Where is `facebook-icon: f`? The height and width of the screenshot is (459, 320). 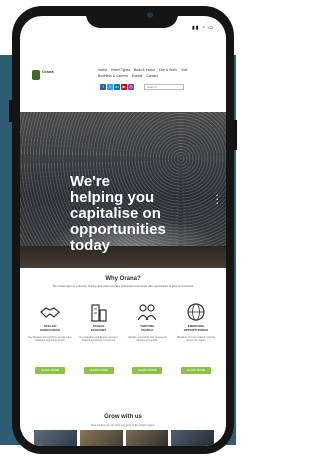
facebook-icon: f is located at coordinates (103, 87).